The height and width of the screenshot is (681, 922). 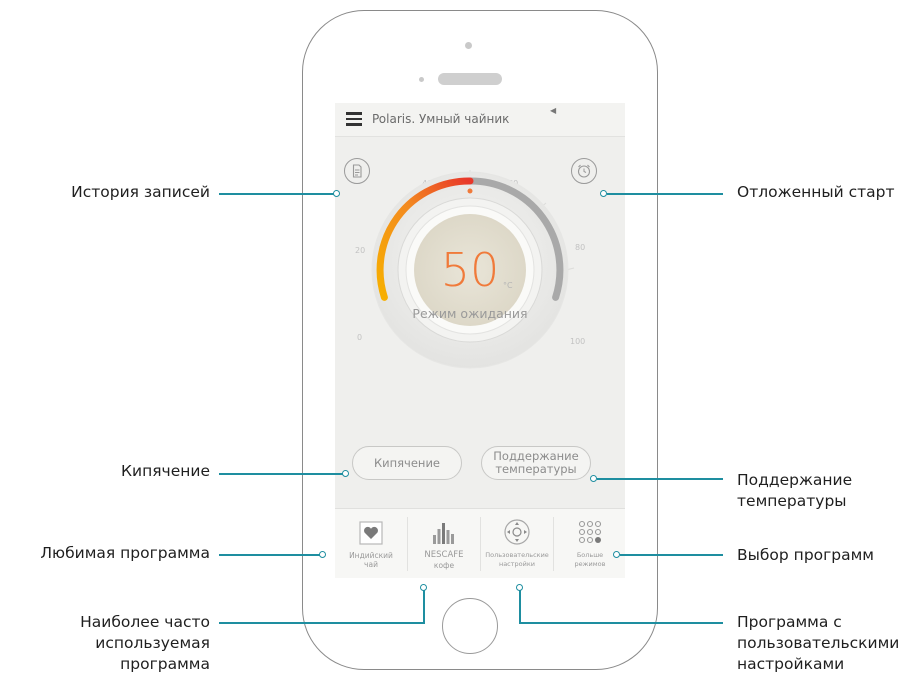 What do you see at coordinates (508, 285) in the screenshot?
I see `temperature-unit: °C` at bounding box center [508, 285].